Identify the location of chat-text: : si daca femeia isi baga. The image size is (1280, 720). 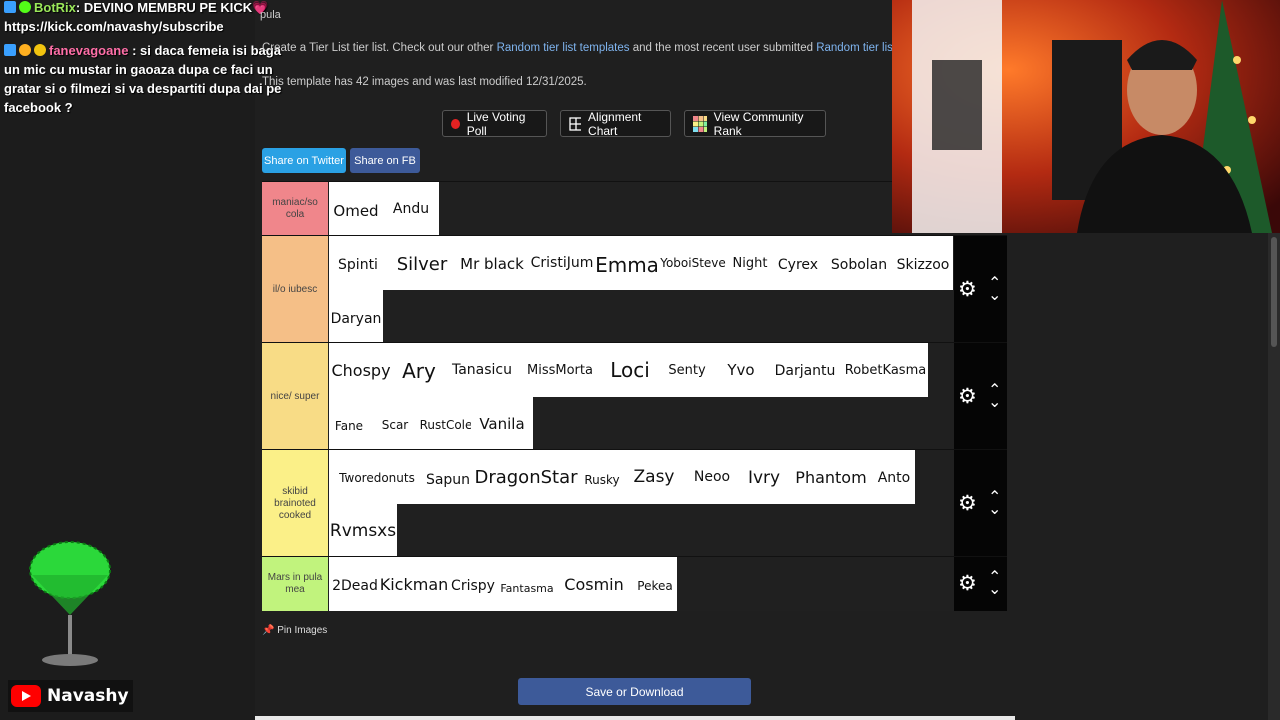
(204, 50).